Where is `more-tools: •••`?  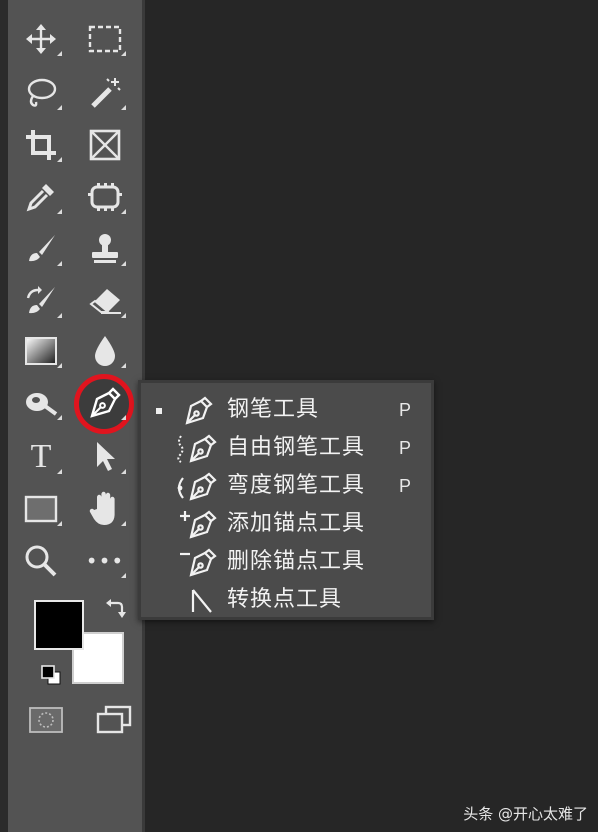
more-tools: ••• is located at coordinates (105, 561).